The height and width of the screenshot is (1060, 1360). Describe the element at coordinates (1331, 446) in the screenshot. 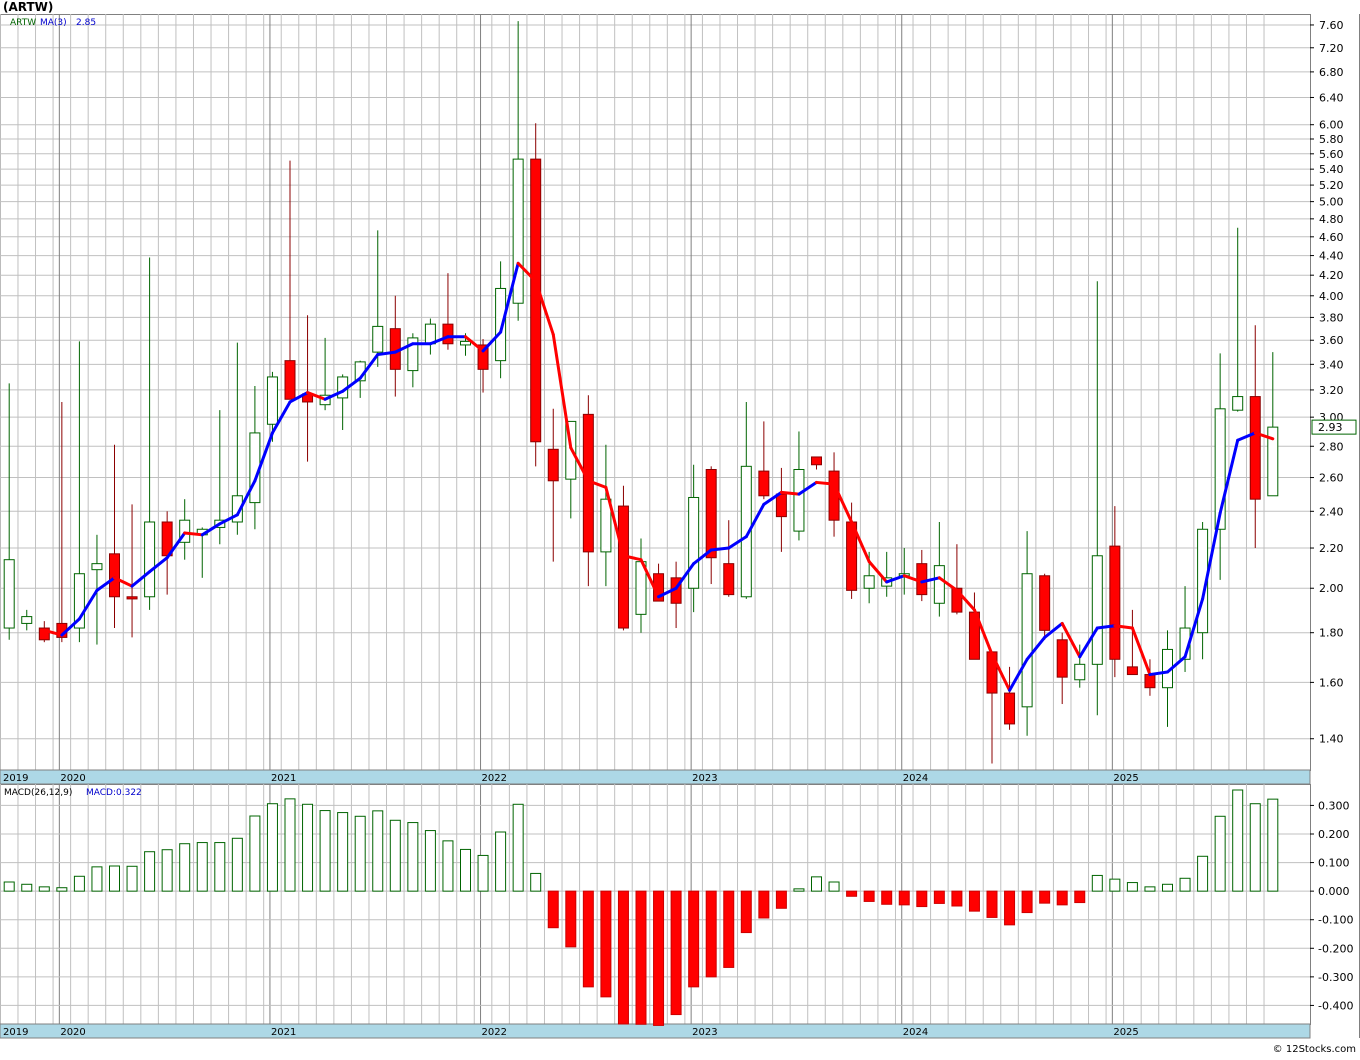

I see `price-tick-label: 2.80` at that location.